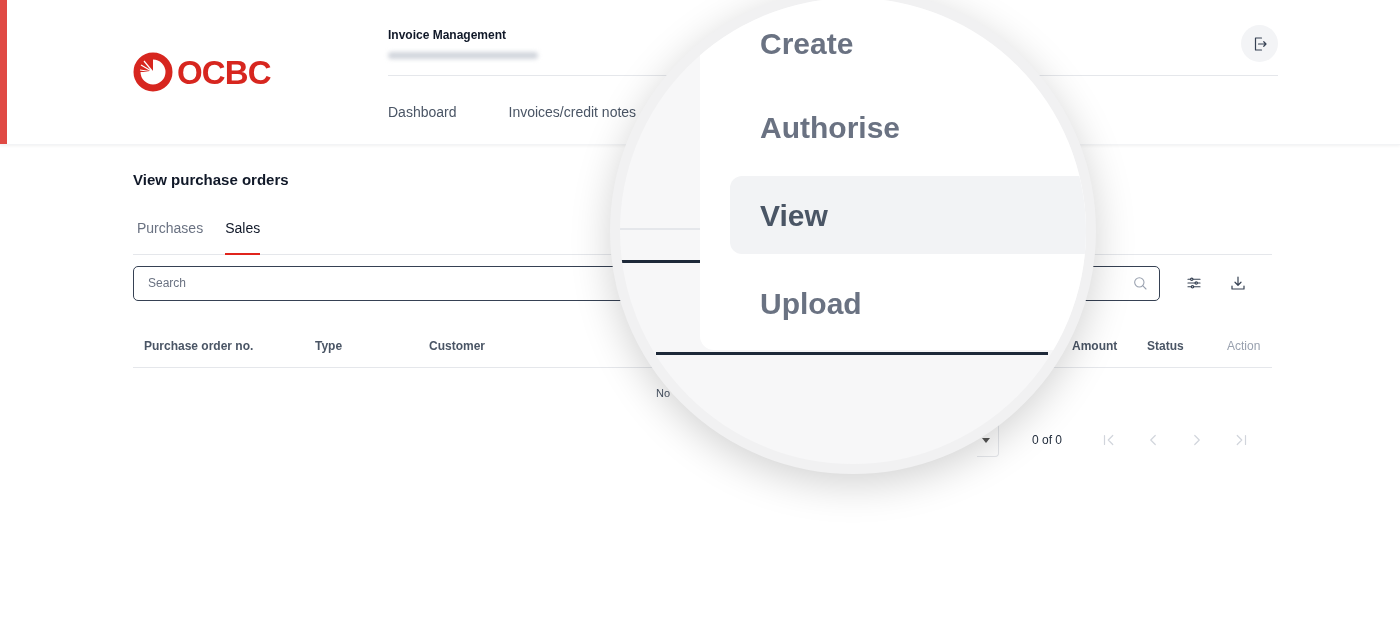  What do you see at coordinates (199, 345) in the screenshot?
I see `column-header: Purchase order no.` at bounding box center [199, 345].